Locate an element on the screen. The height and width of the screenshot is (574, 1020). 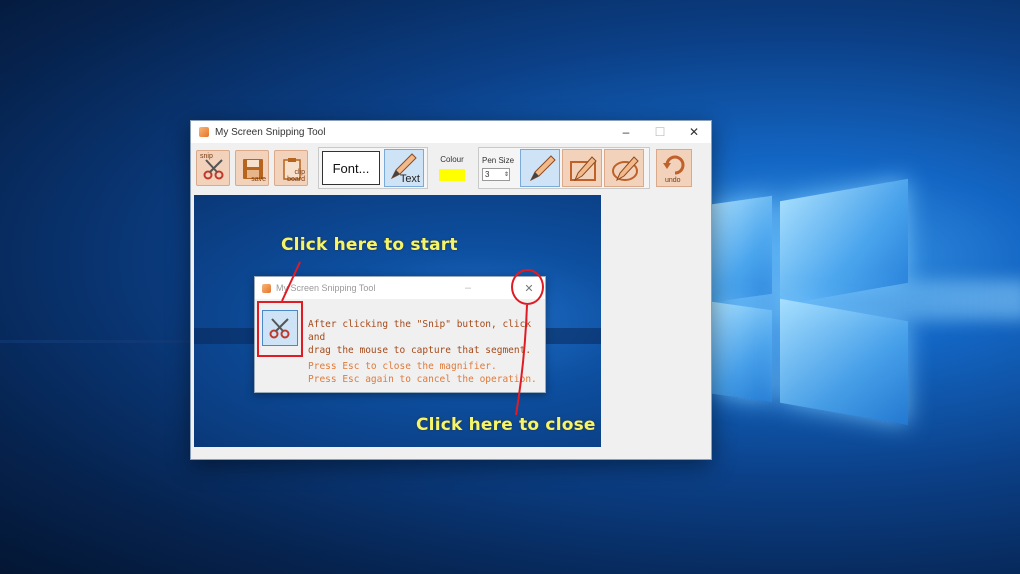
close-annotation: Click here to close is located at coordinates (506, 425).